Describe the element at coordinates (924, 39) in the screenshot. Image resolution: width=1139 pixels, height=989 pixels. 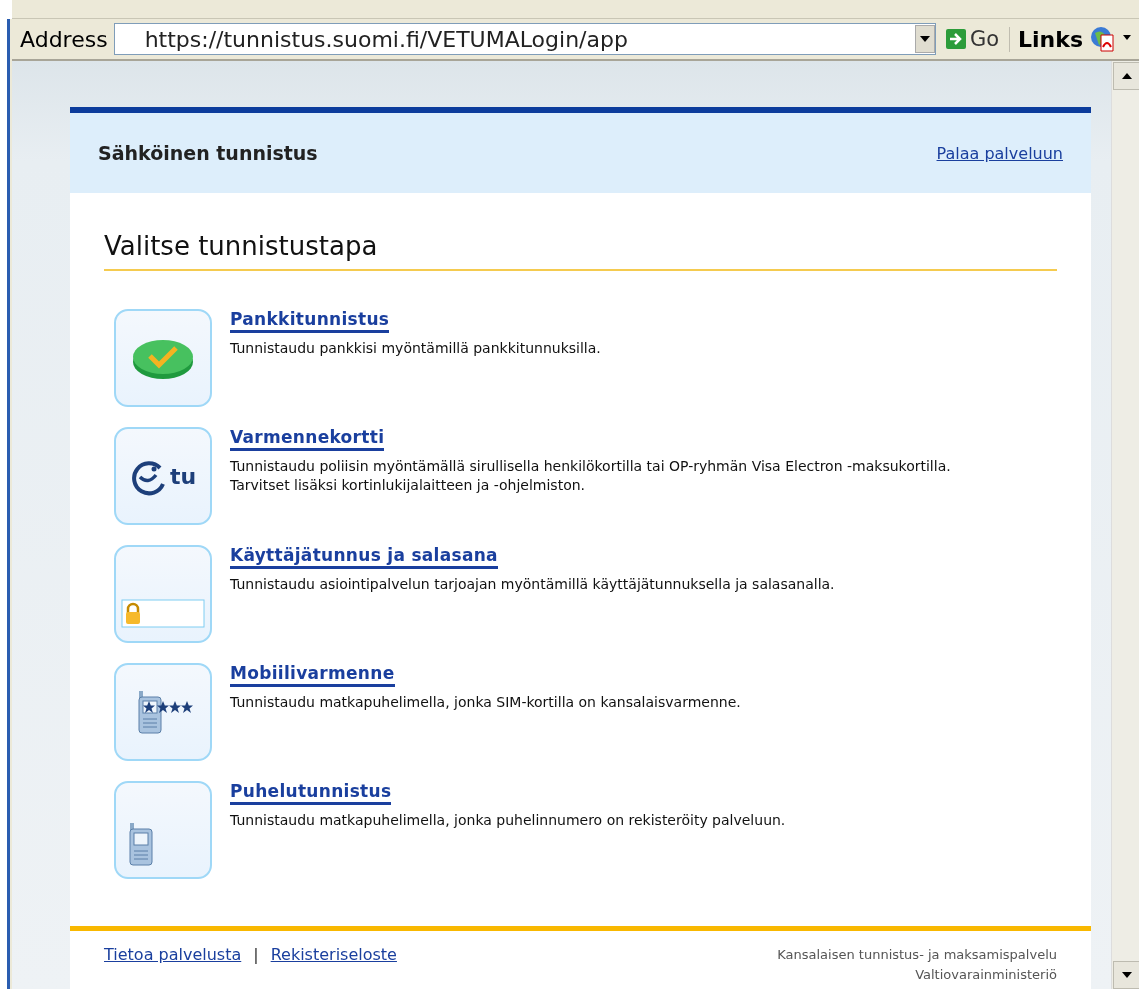
I see `dropdown-icon` at that location.